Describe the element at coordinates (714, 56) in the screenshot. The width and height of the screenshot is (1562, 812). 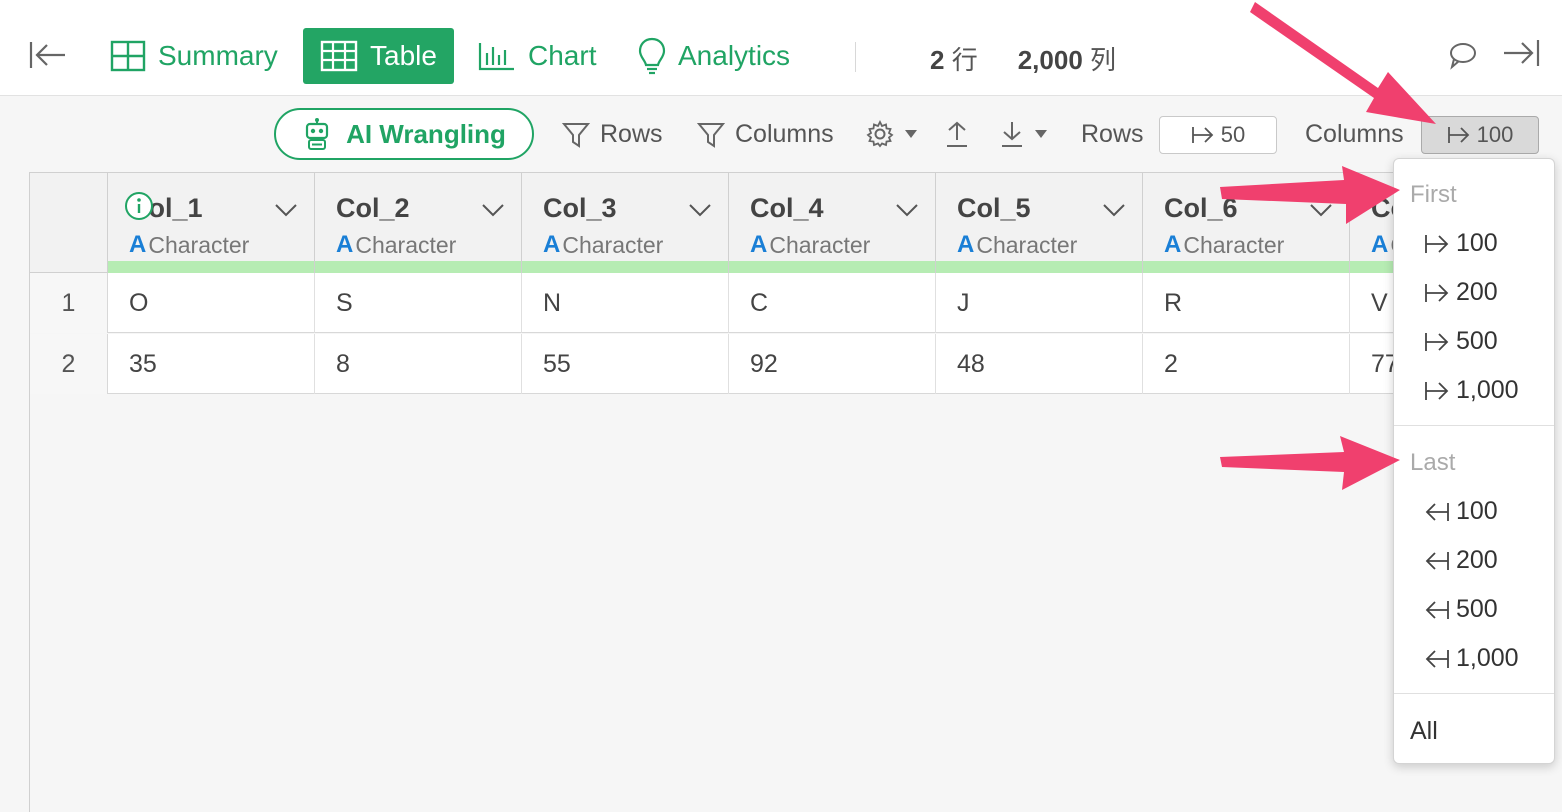
I see `tab-analytics: Analytics` at that location.